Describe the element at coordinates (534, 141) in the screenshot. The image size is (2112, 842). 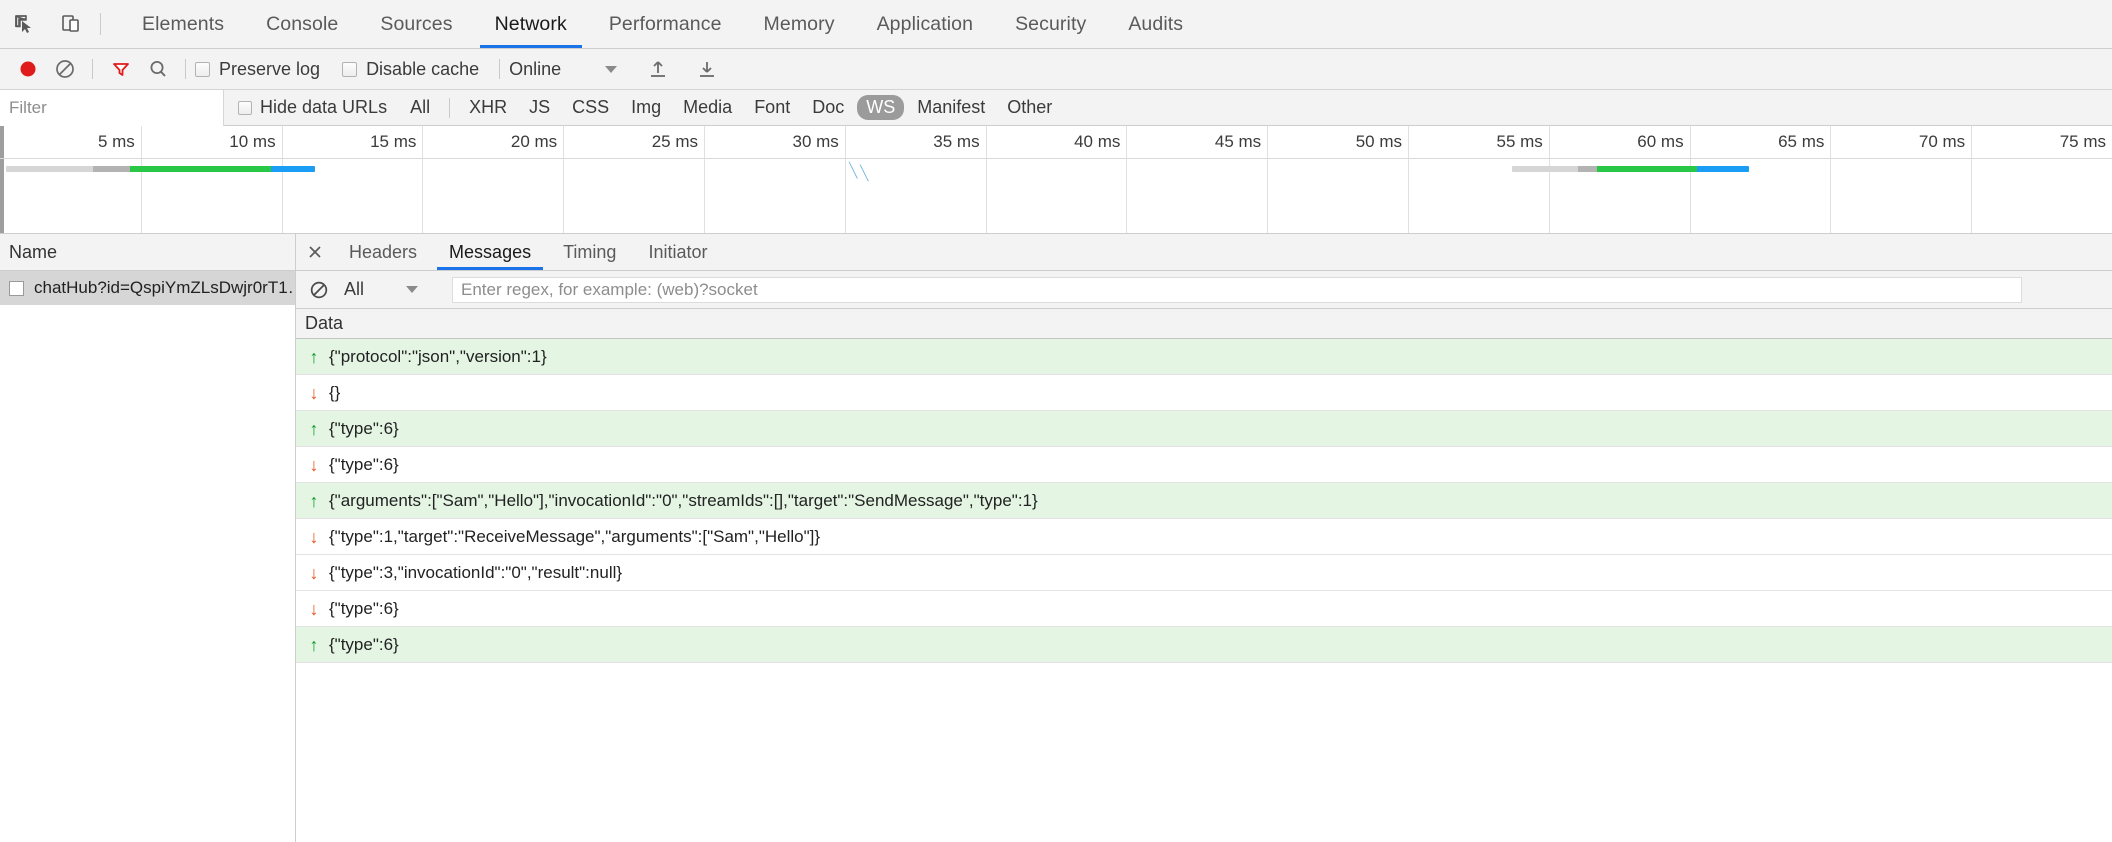
I see `overview-tick-label: 20 ms` at that location.